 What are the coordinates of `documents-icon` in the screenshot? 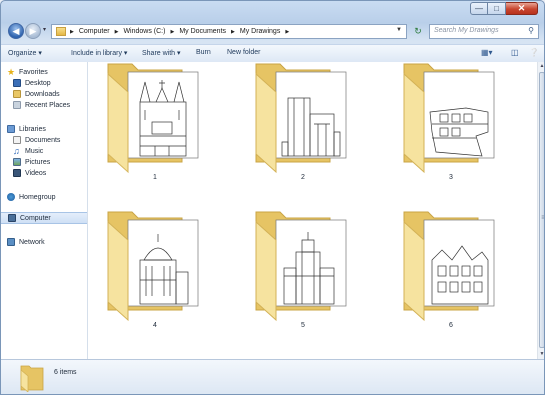 It's located at (17, 140).